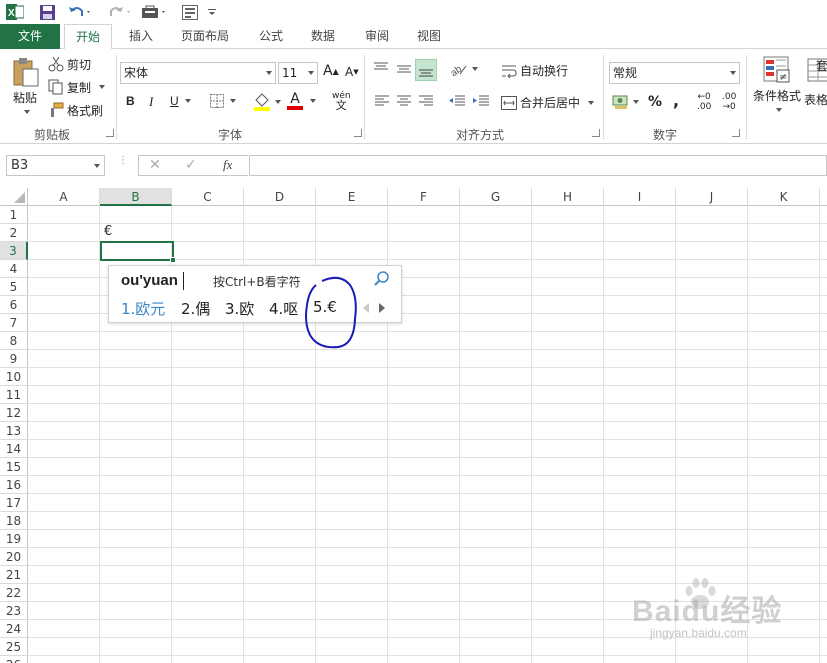 This screenshot has height=663, width=827. Describe the element at coordinates (14, 323) in the screenshot. I see `row-header-7: 7` at that location.